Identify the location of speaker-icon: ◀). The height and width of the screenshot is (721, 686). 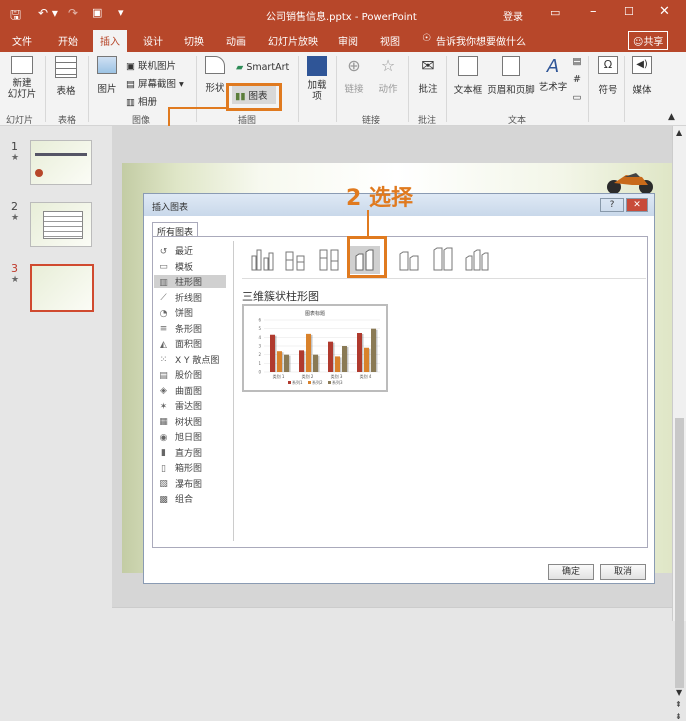
(642, 65).